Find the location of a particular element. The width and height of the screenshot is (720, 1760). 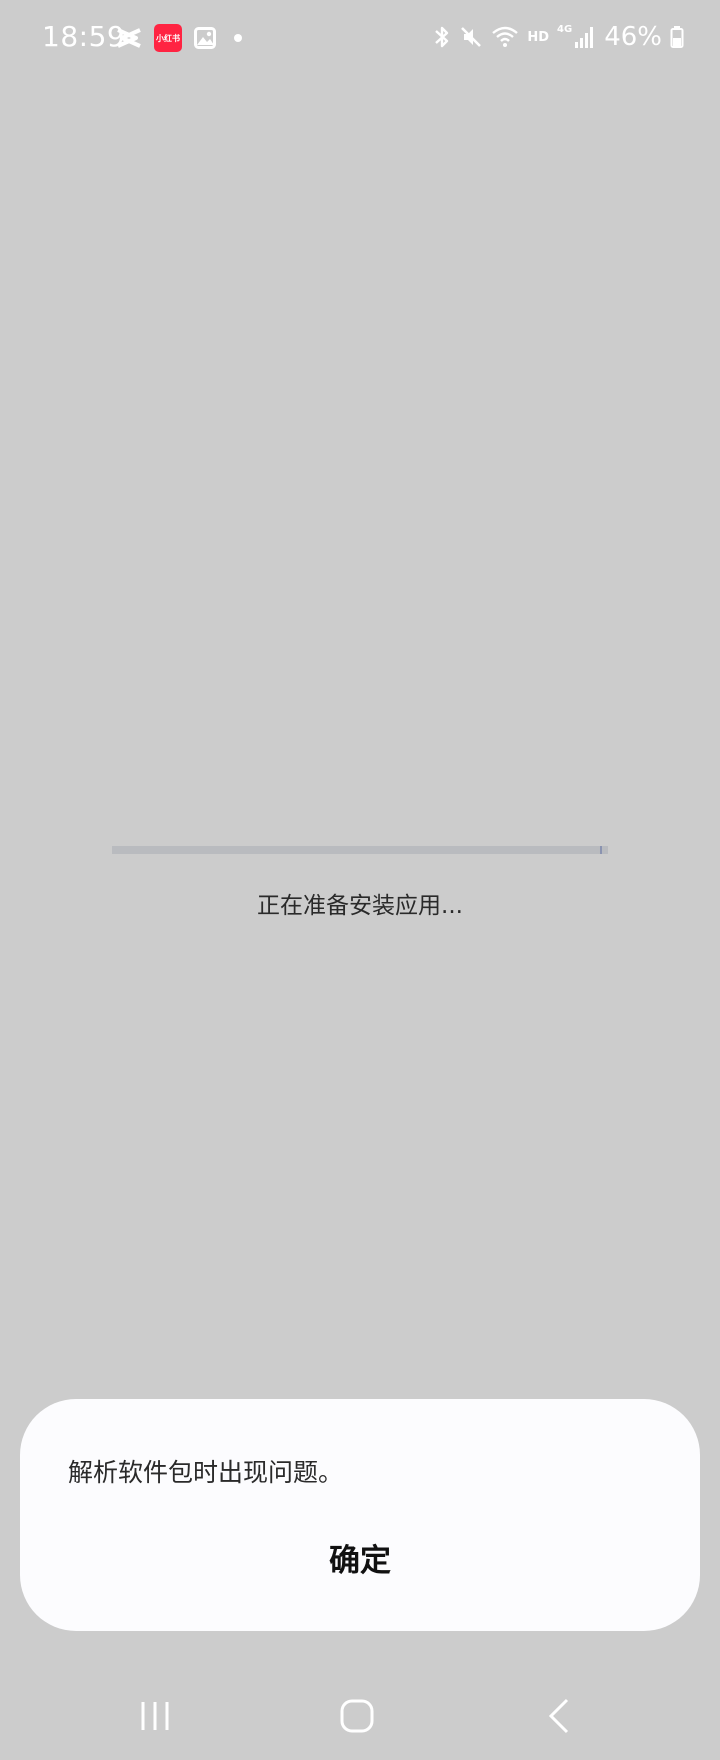

gallery-icon is located at coordinates (205, 38).